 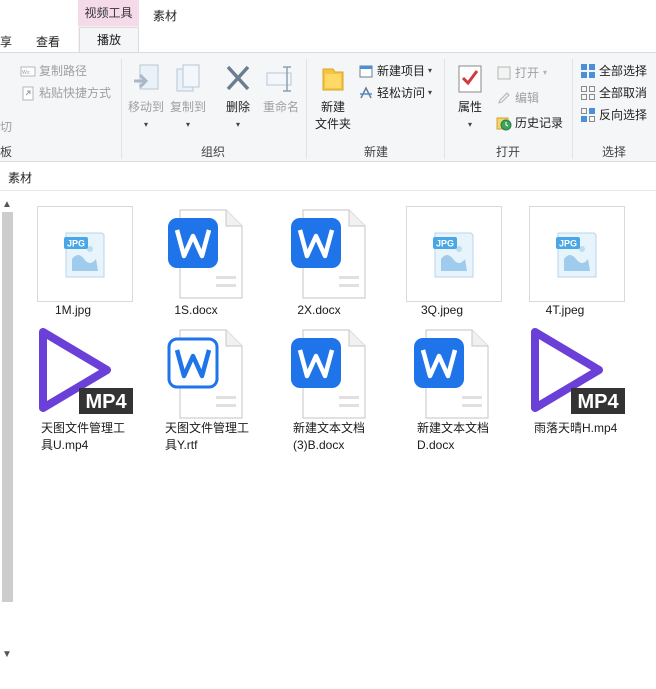 What do you see at coordinates (7, 655) in the screenshot?
I see `scroll-down-arrow-icon: ▼` at bounding box center [7, 655].